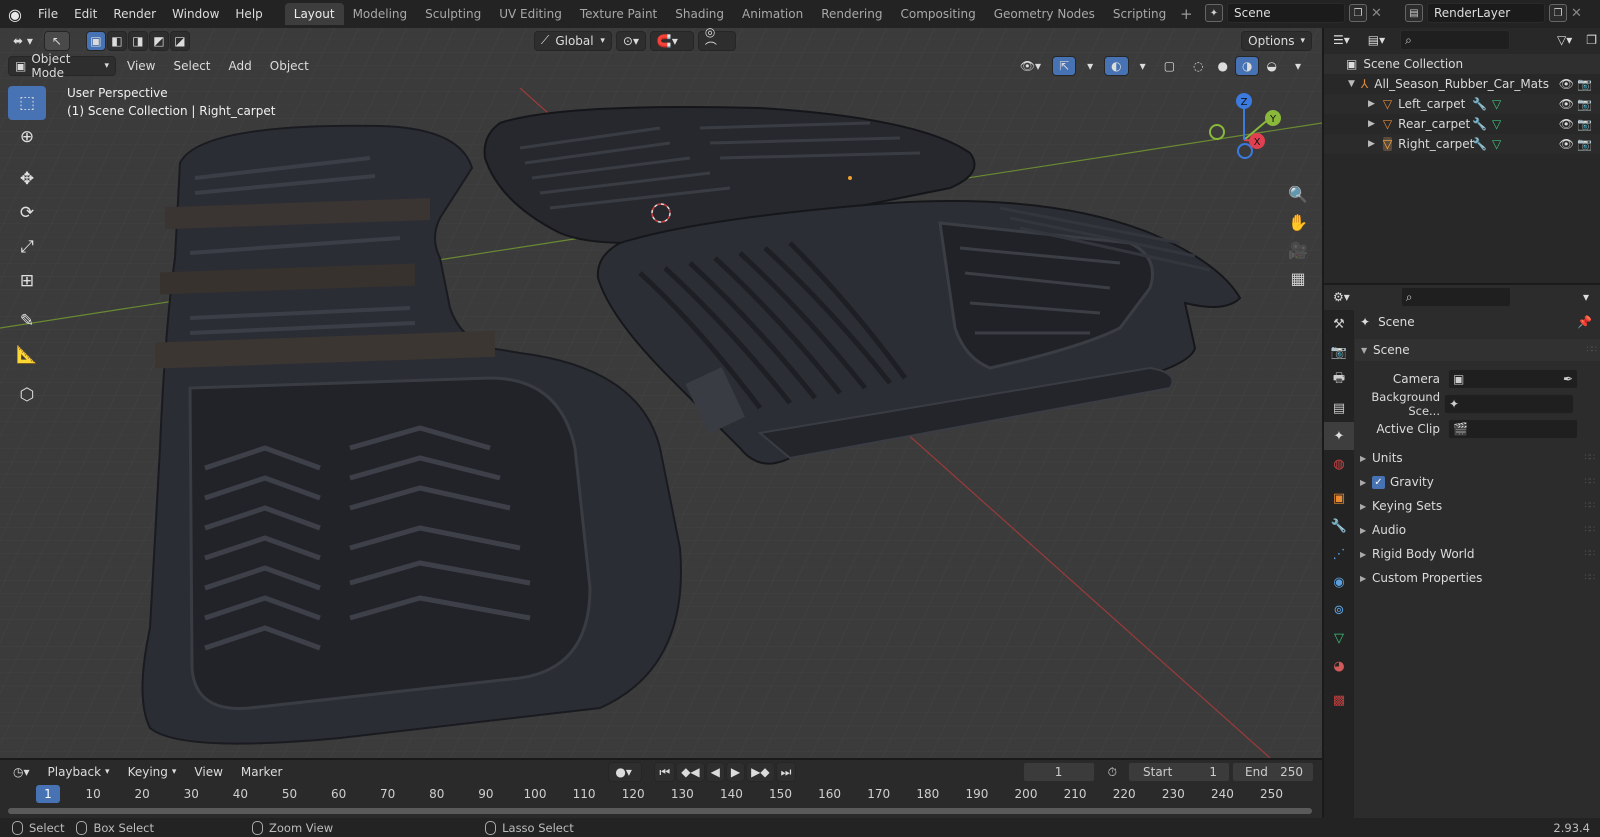  I want to click on timeline-menu-view: View, so click(208, 772).